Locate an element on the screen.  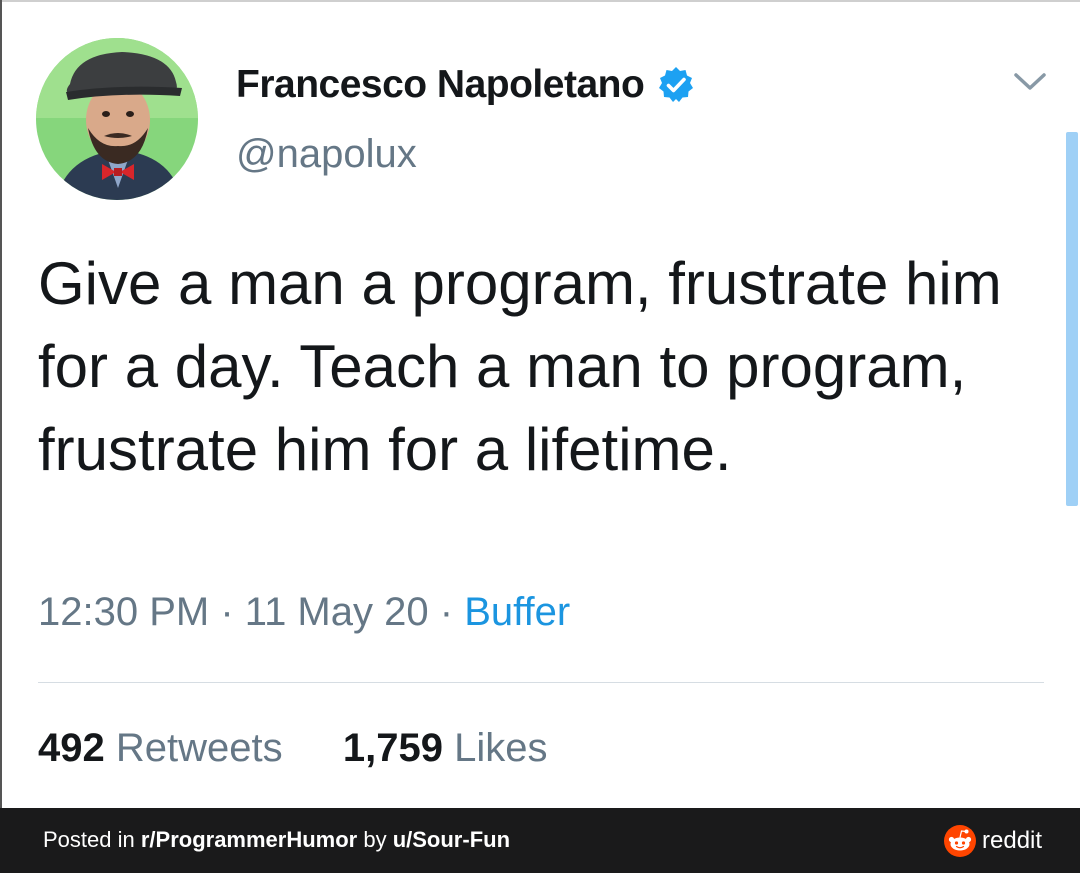
reddit-brand: reddit is located at coordinates (993, 841).